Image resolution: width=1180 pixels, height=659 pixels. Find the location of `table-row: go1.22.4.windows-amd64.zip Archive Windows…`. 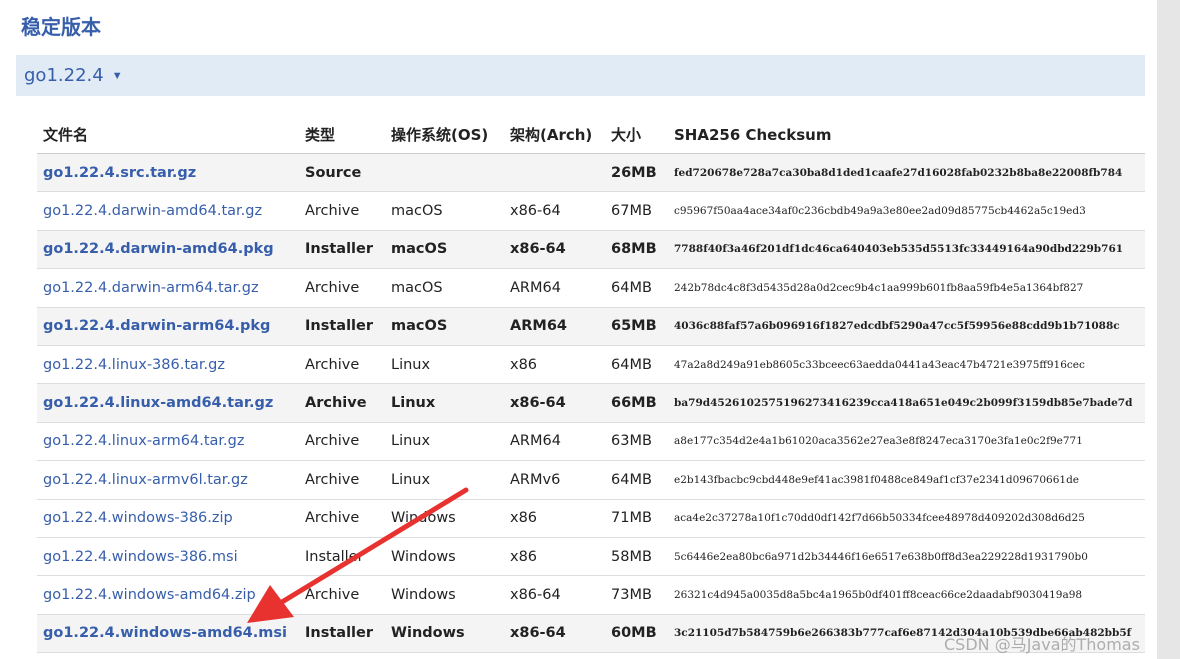

table-row: go1.22.4.windows-amd64.zip Archive Windows… is located at coordinates (591, 595).